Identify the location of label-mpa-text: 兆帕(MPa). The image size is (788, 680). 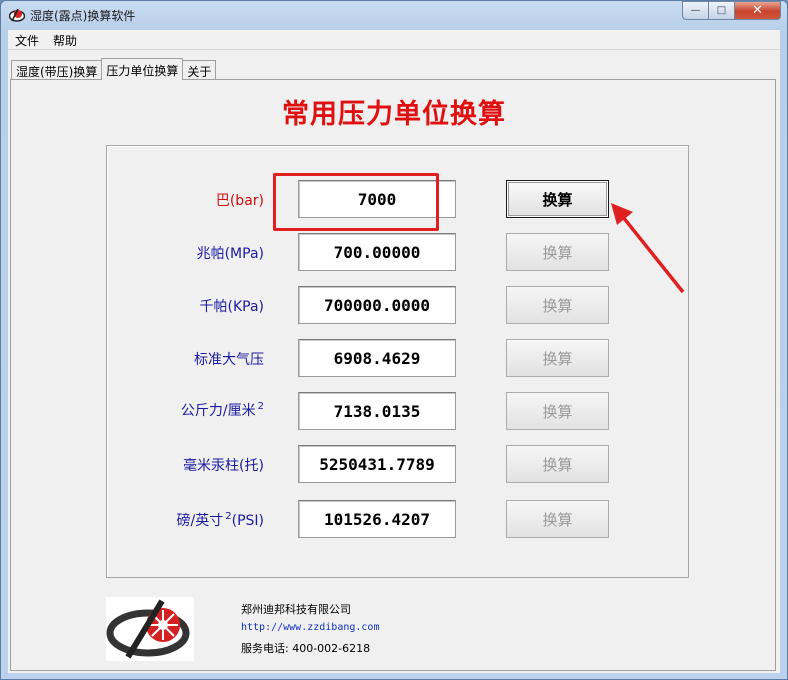
(230, 254).